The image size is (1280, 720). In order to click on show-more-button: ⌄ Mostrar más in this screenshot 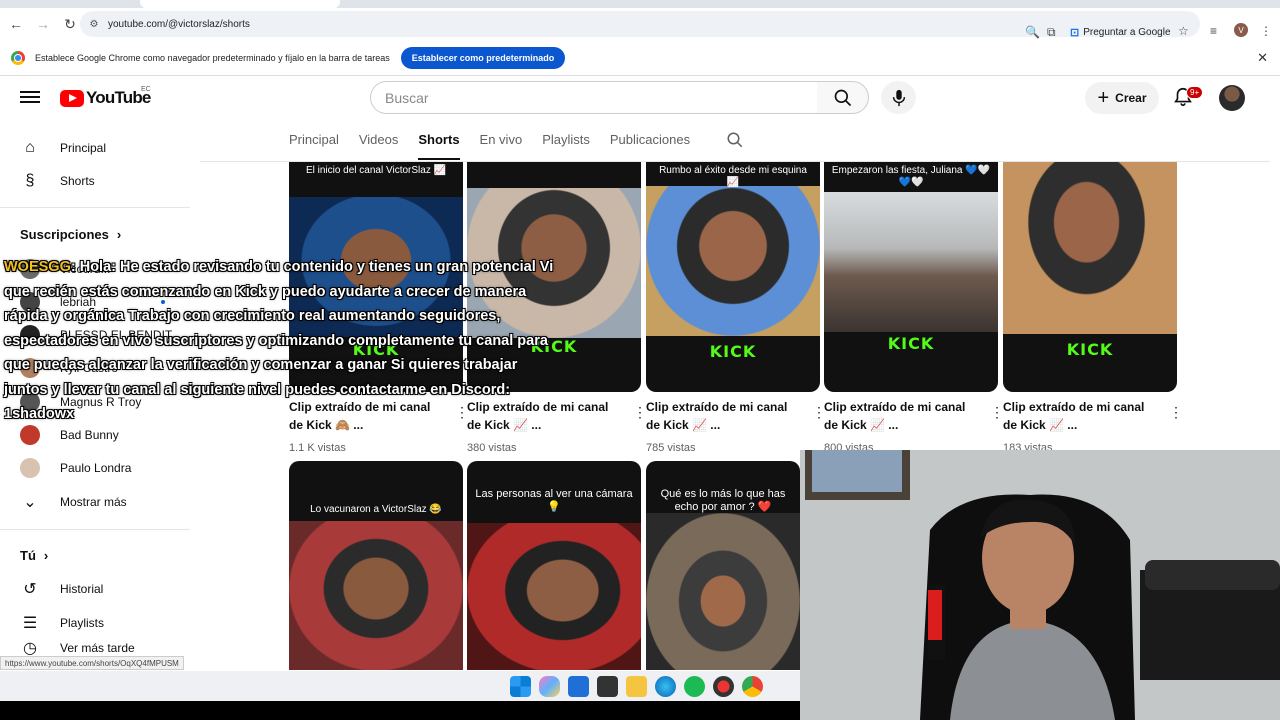, I will do `click(95, 502)`.